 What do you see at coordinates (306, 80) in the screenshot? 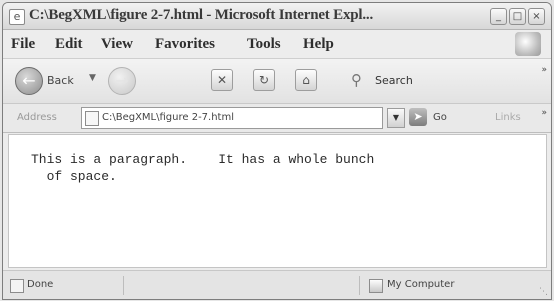
I see `home-icon: ⌂` at bounding box center [306, 80].